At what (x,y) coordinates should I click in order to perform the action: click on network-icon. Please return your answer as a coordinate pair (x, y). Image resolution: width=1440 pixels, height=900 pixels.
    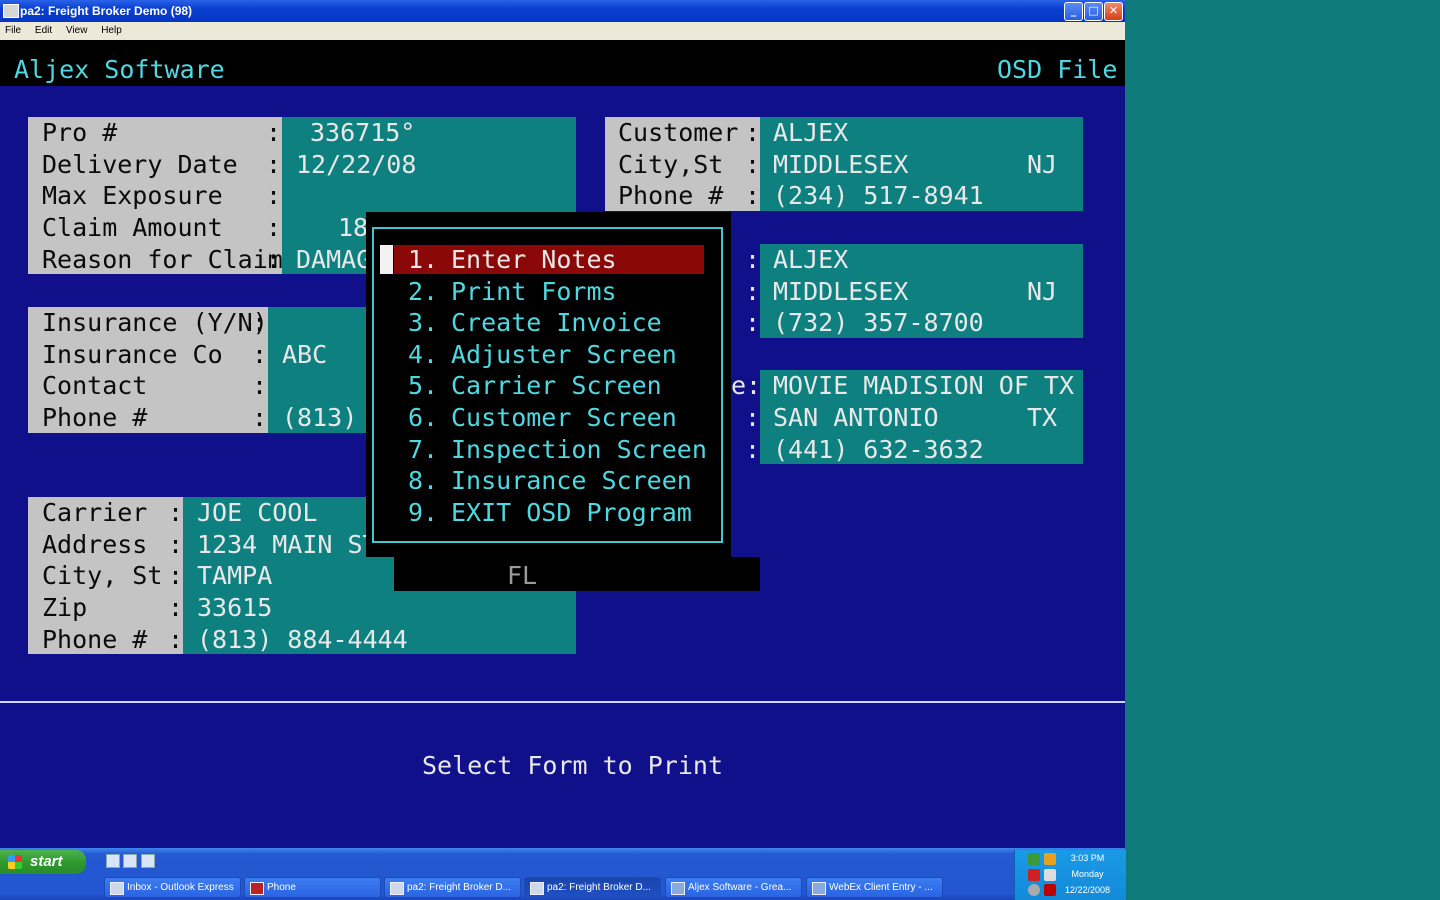
    Looking at the image, I should click on (1034, 859).